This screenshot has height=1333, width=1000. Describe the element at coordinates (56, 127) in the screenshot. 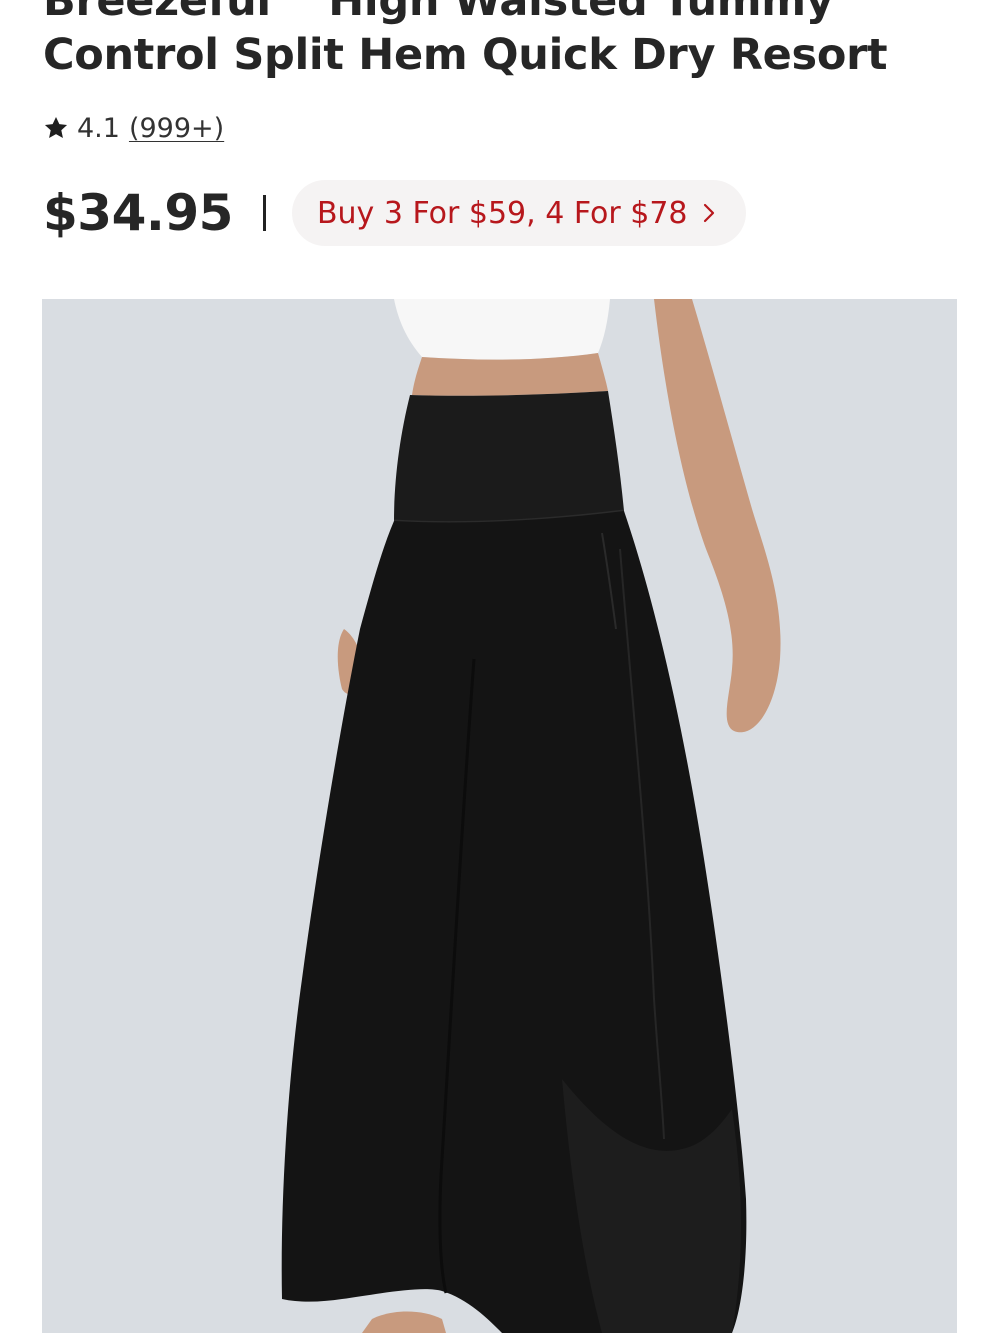

I see `star-icon` at that location.